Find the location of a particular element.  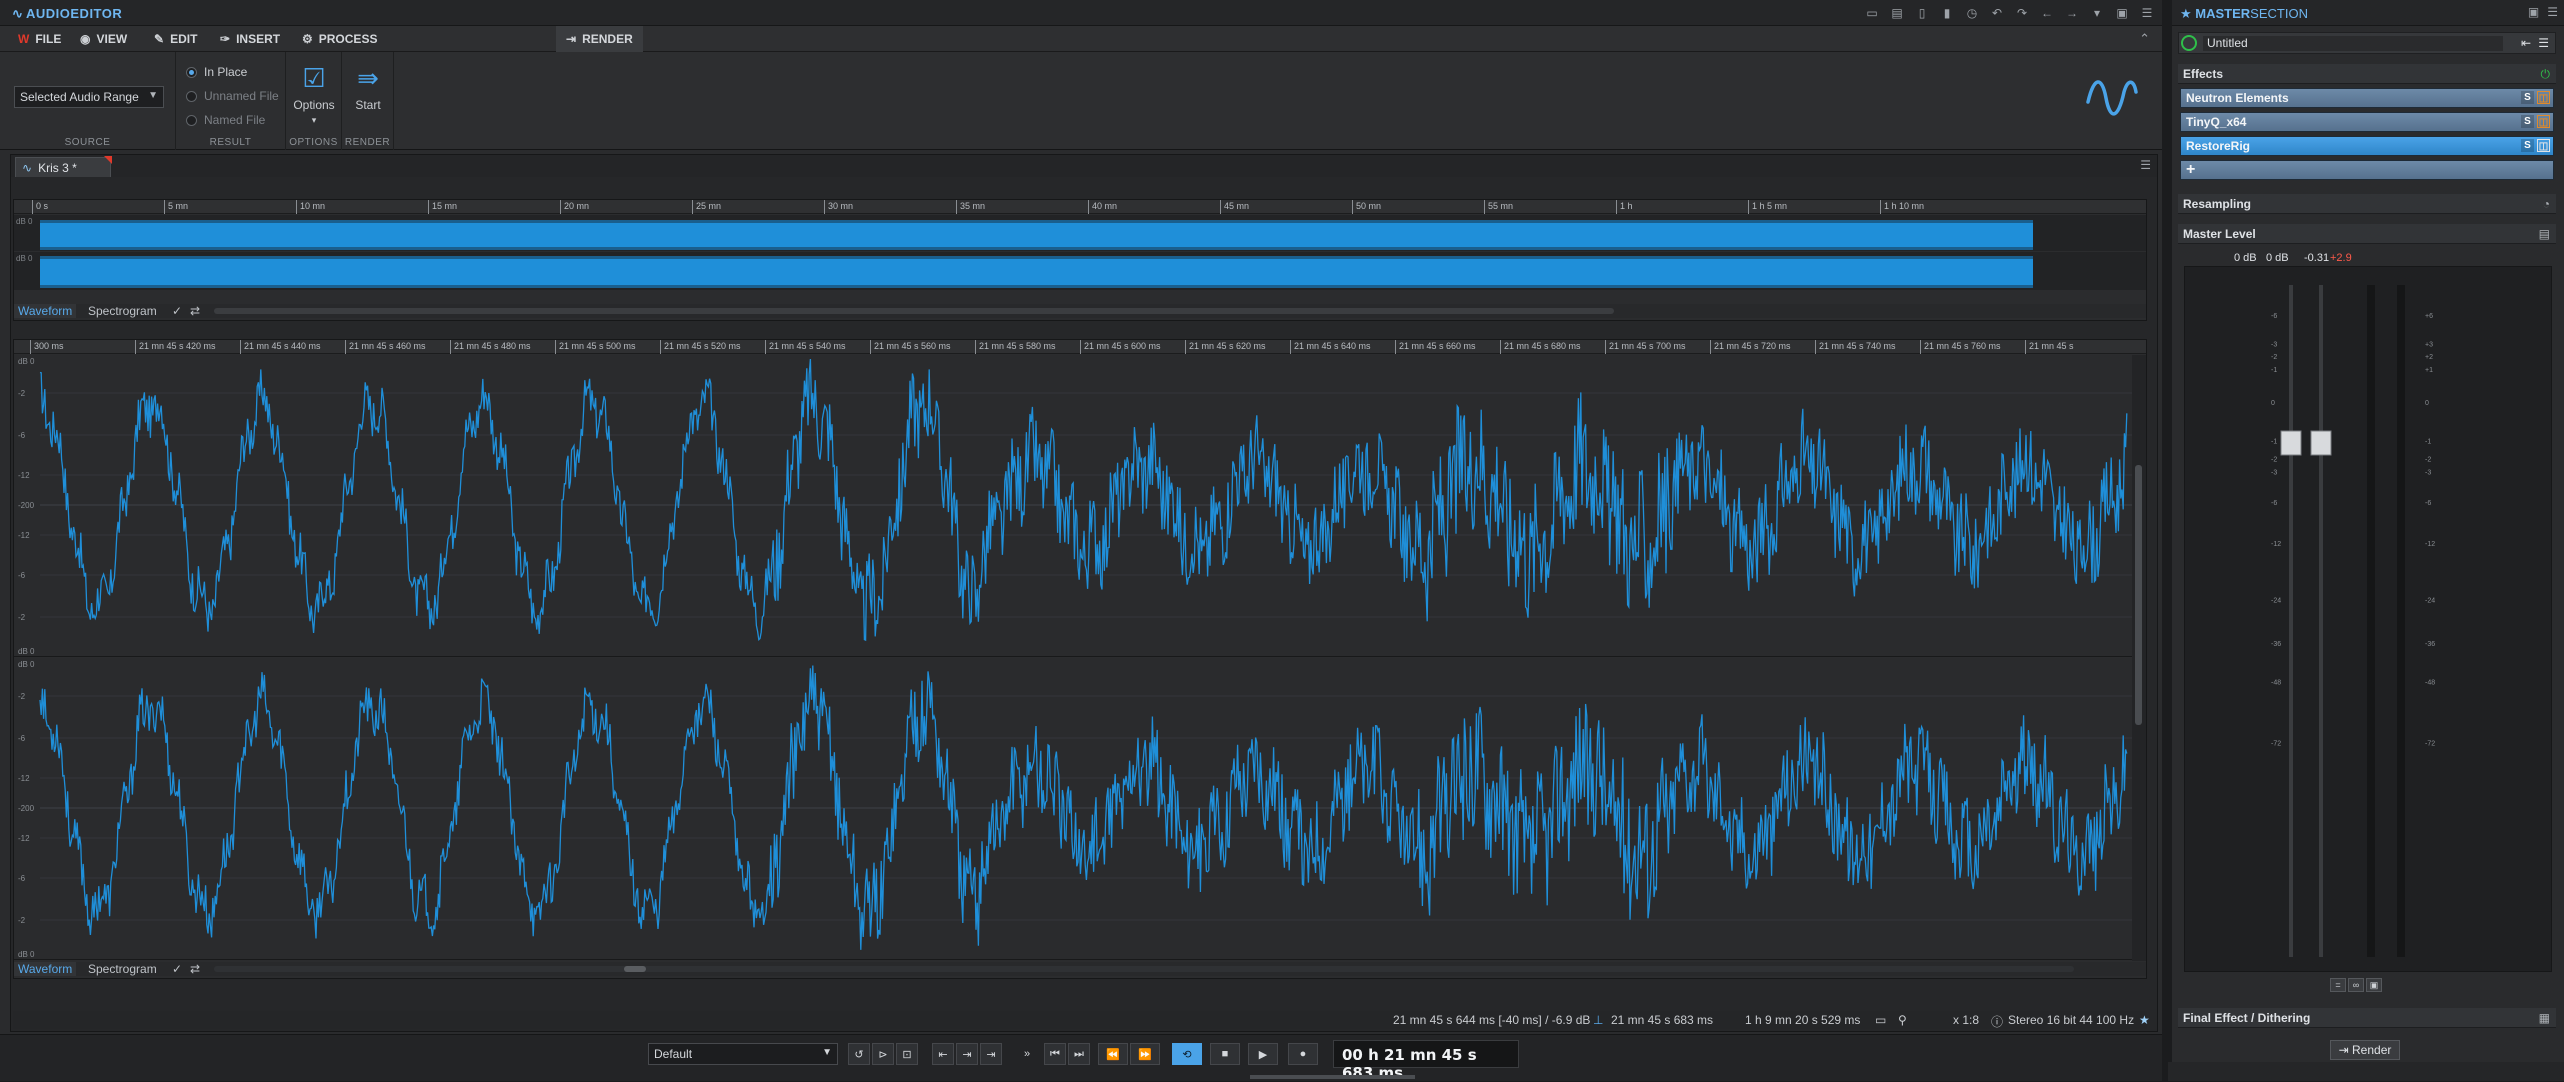

cursor-lock-icon: ⊥ is located at coordinates (1598, 1020).